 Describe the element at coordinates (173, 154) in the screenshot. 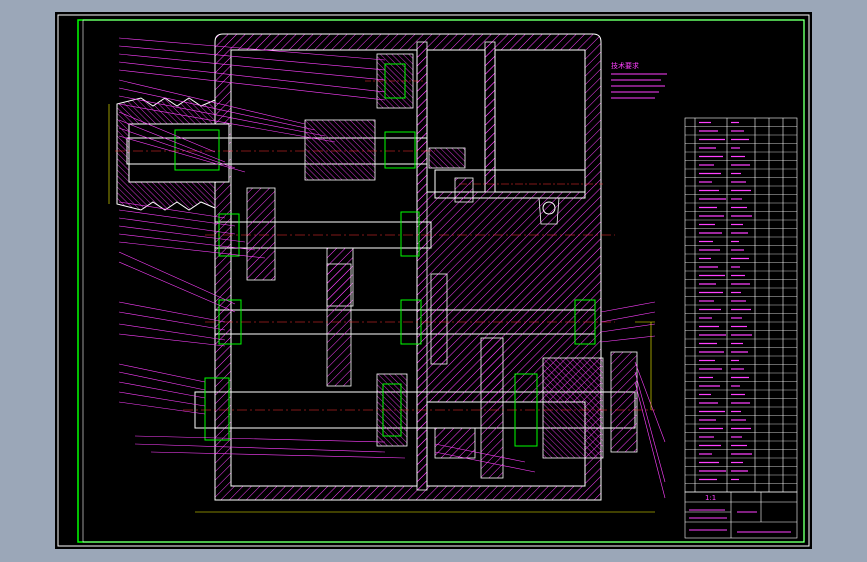

I see `v-belt-pulley` at that location.